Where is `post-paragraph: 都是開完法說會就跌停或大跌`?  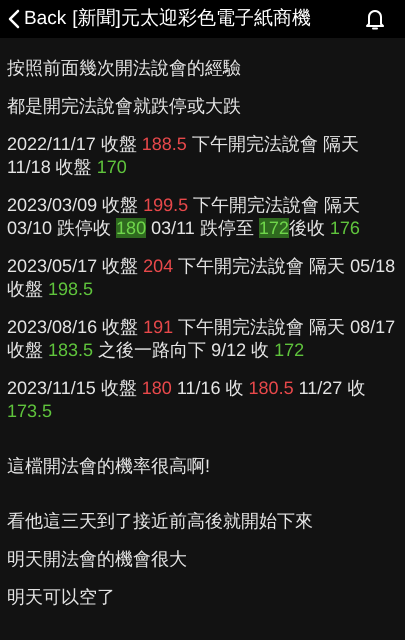
post-paragraph: 都是開完法說會就跌停或大跌 is located at coordinates (124, 106).